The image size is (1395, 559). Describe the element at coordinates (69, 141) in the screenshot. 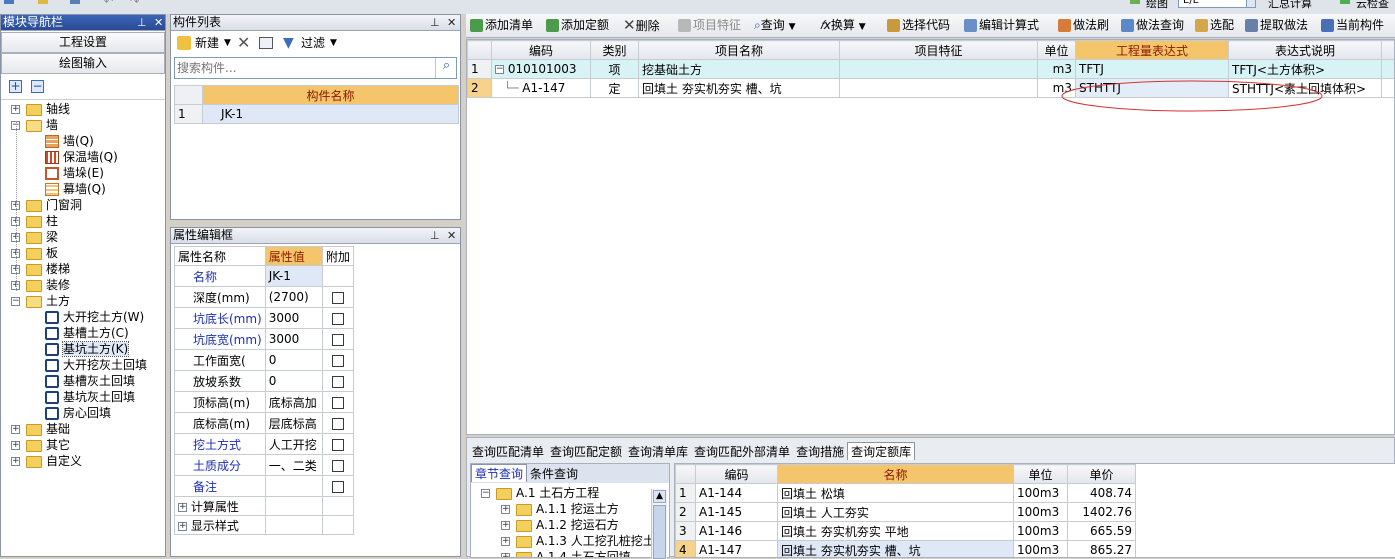

I see `nav-tree-item: 墙(Q)` at that location.